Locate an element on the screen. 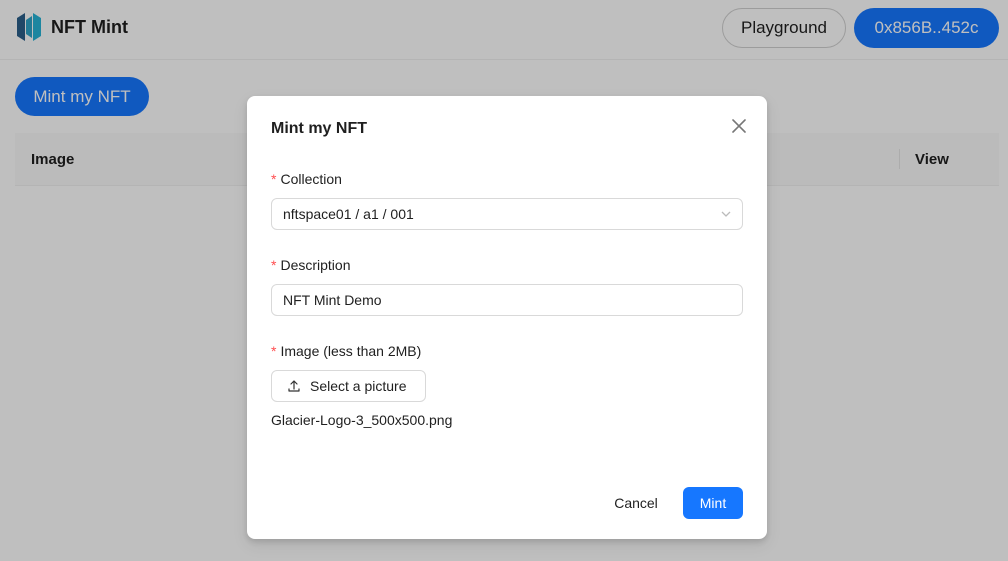 The height and width of the screenshot is (561, 1008). image-label-text: Image (less than 2MB) is located at coordinates (351, 351).